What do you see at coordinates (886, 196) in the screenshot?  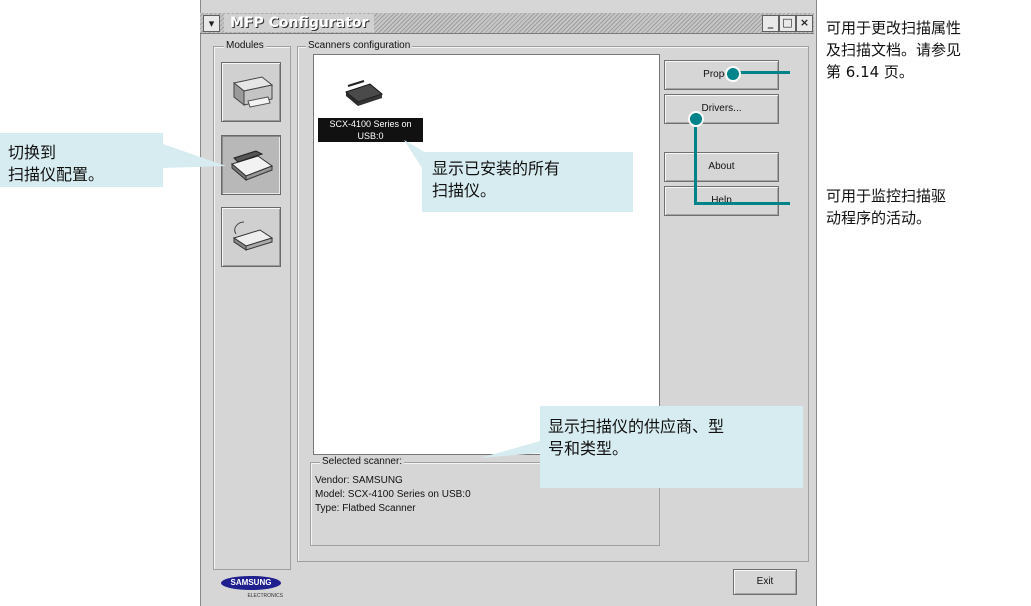 I see `drivers-note-line1: 可用于监控扫描驱` at bounding box center [886, 196].